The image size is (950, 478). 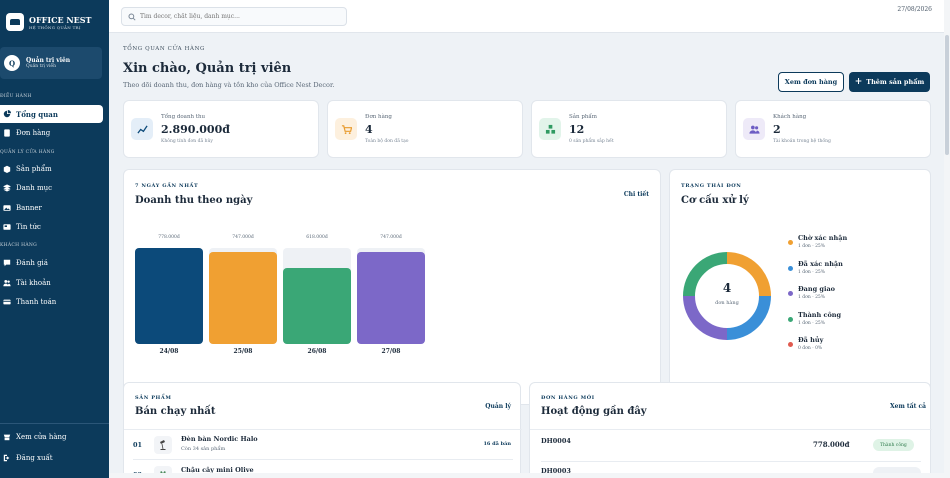 I want to click on page-title: Xin chào, Quản trị viên, so click(x=207, y=68).